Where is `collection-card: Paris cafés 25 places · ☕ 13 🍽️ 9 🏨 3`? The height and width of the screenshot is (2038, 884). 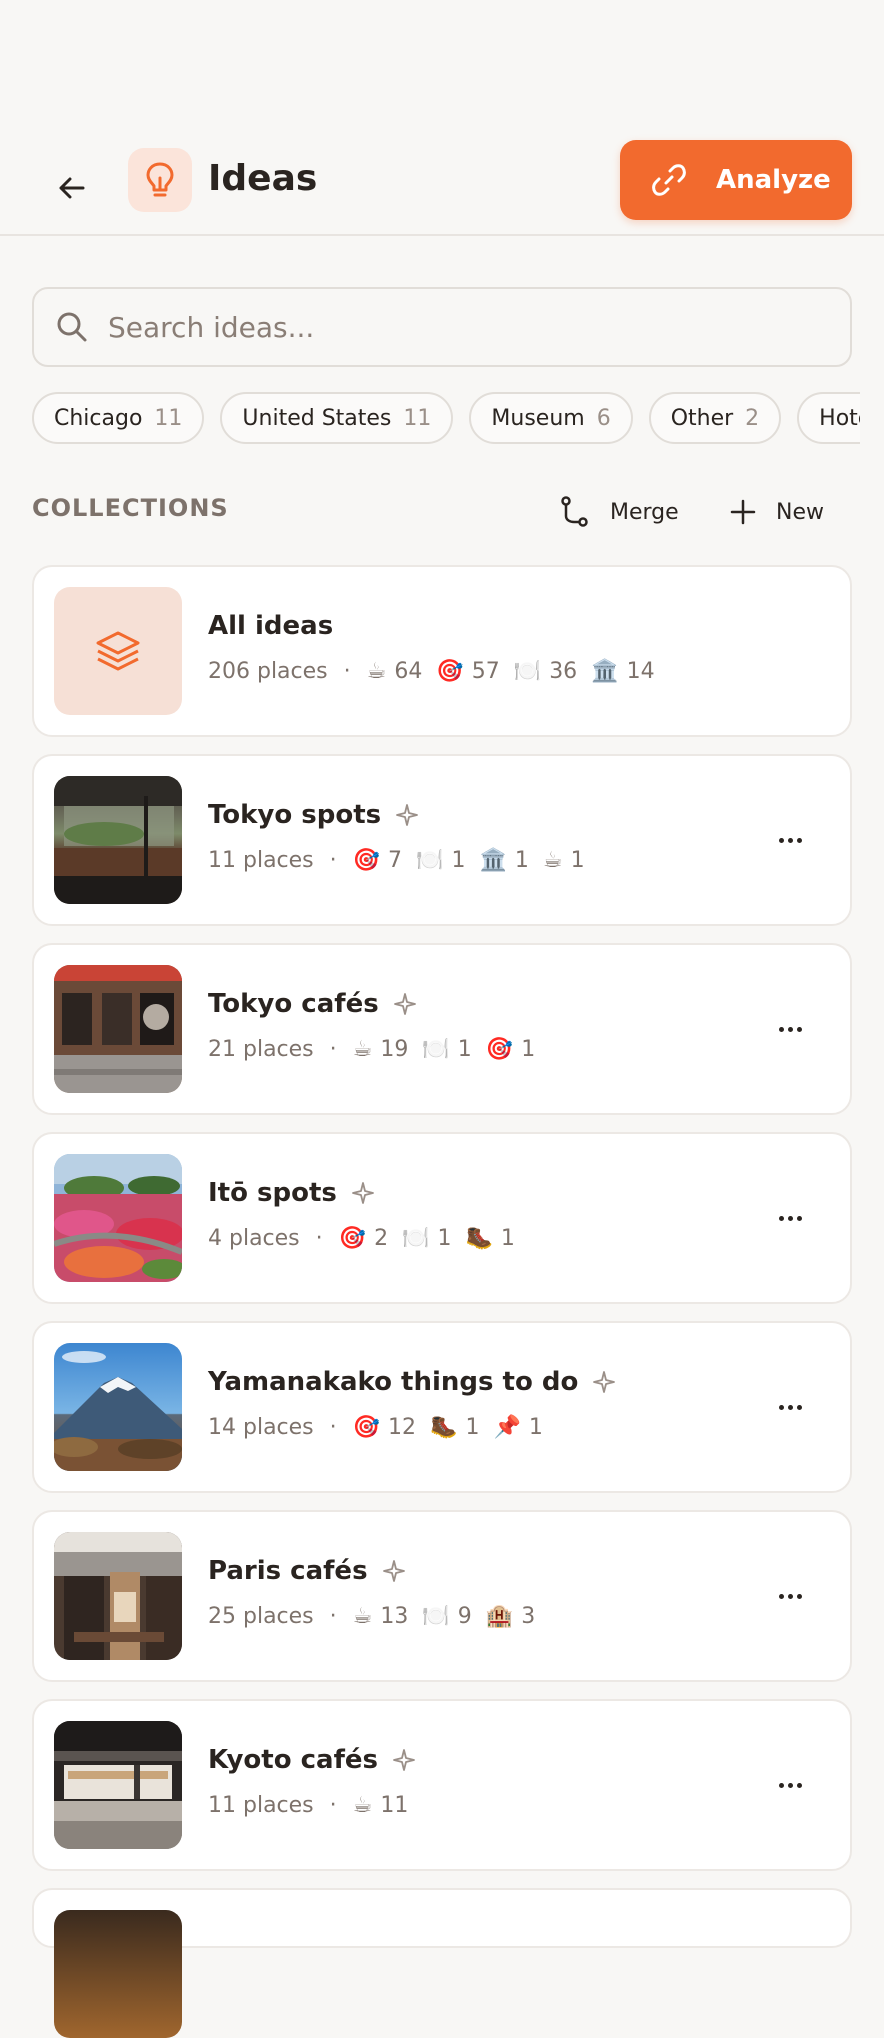
collection-card: Paris cafés 25 places · ☕ 13 🍽️ 9 🏨 3 is located at coordinates (442, 1596).